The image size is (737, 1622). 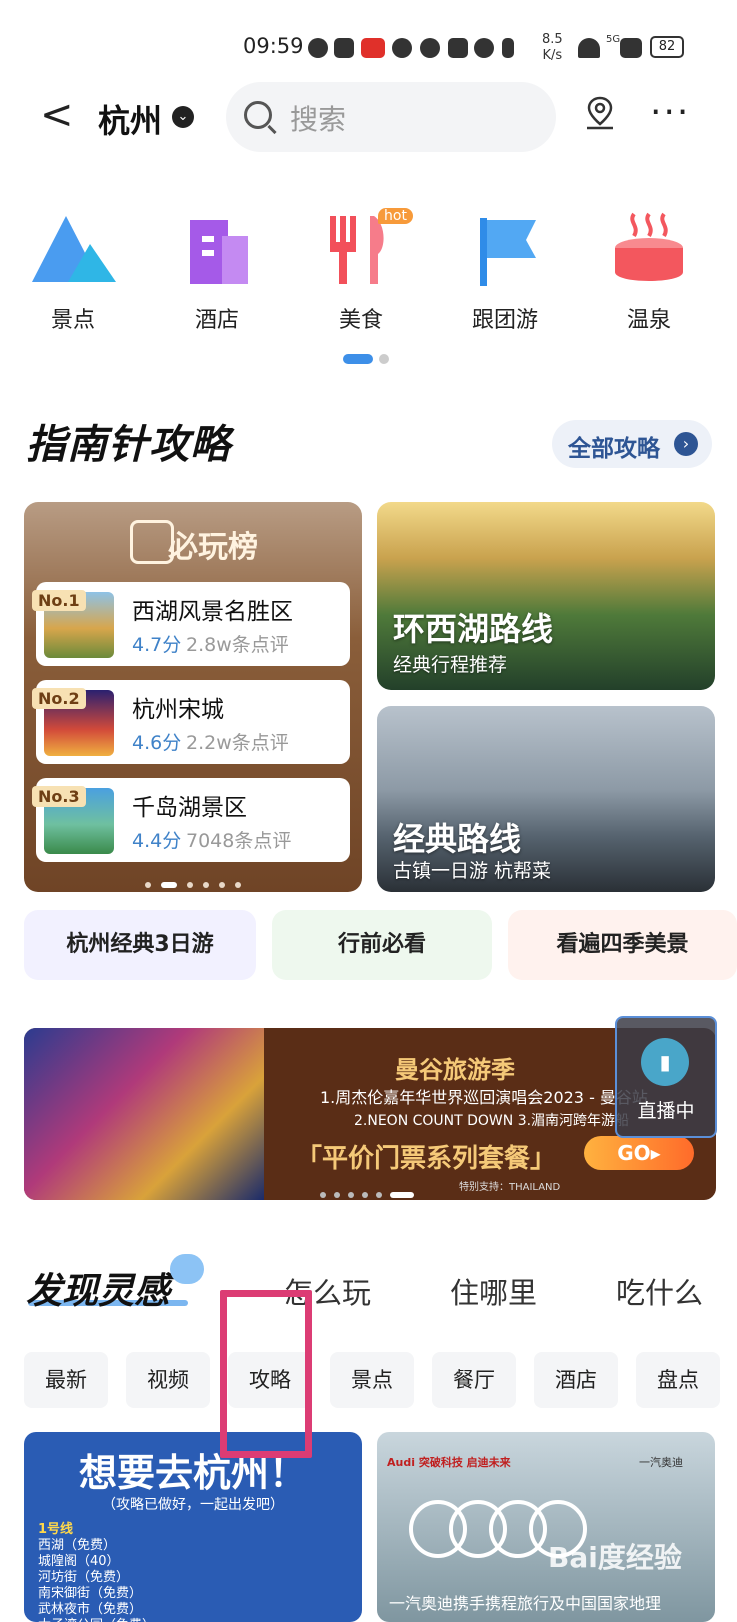 I want to click on route-title: 环西湖路线, so click(x=473, y=629).